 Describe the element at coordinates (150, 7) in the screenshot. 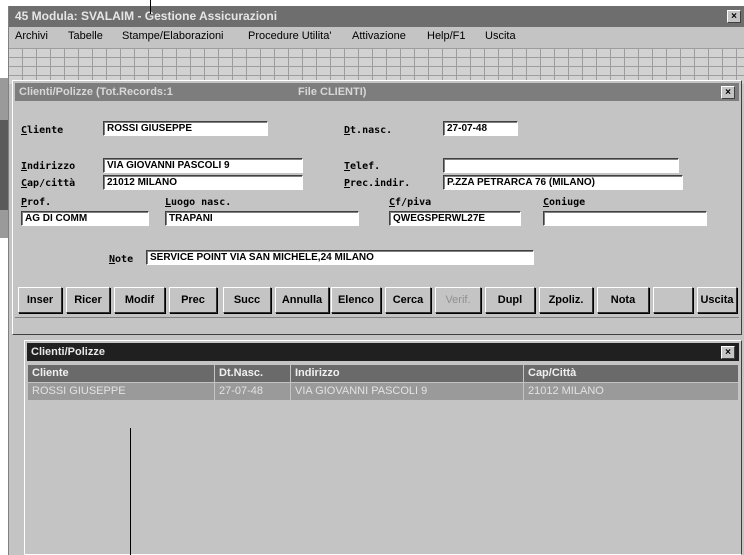

I see `annotation-line-top` at that location.